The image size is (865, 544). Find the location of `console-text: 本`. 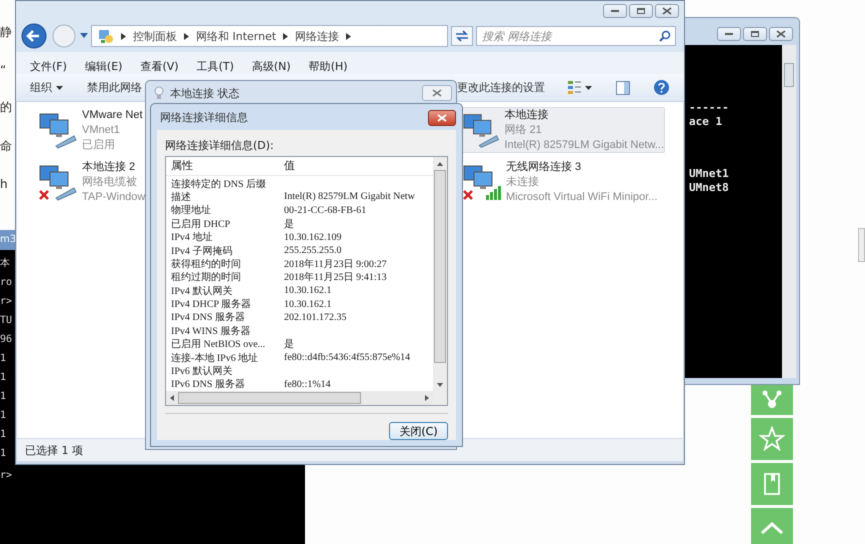

console-text: 本 is located at coordinates (5, 263).